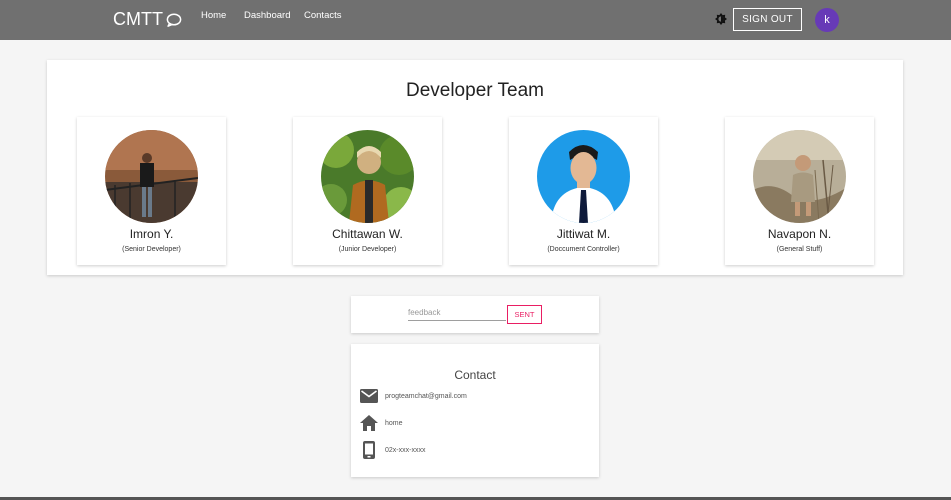  Describe the element at coordinates (474, 90) in the screenshot. I see `team-title: Developer Team` at that location.